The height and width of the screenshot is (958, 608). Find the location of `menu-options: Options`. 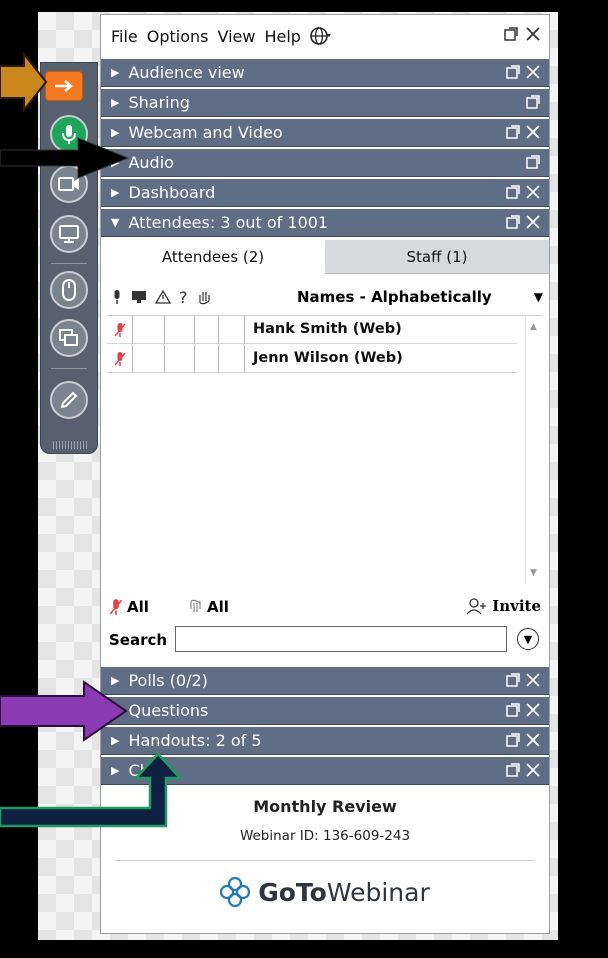

menu-options: Options is located at coordinates (178, 36).